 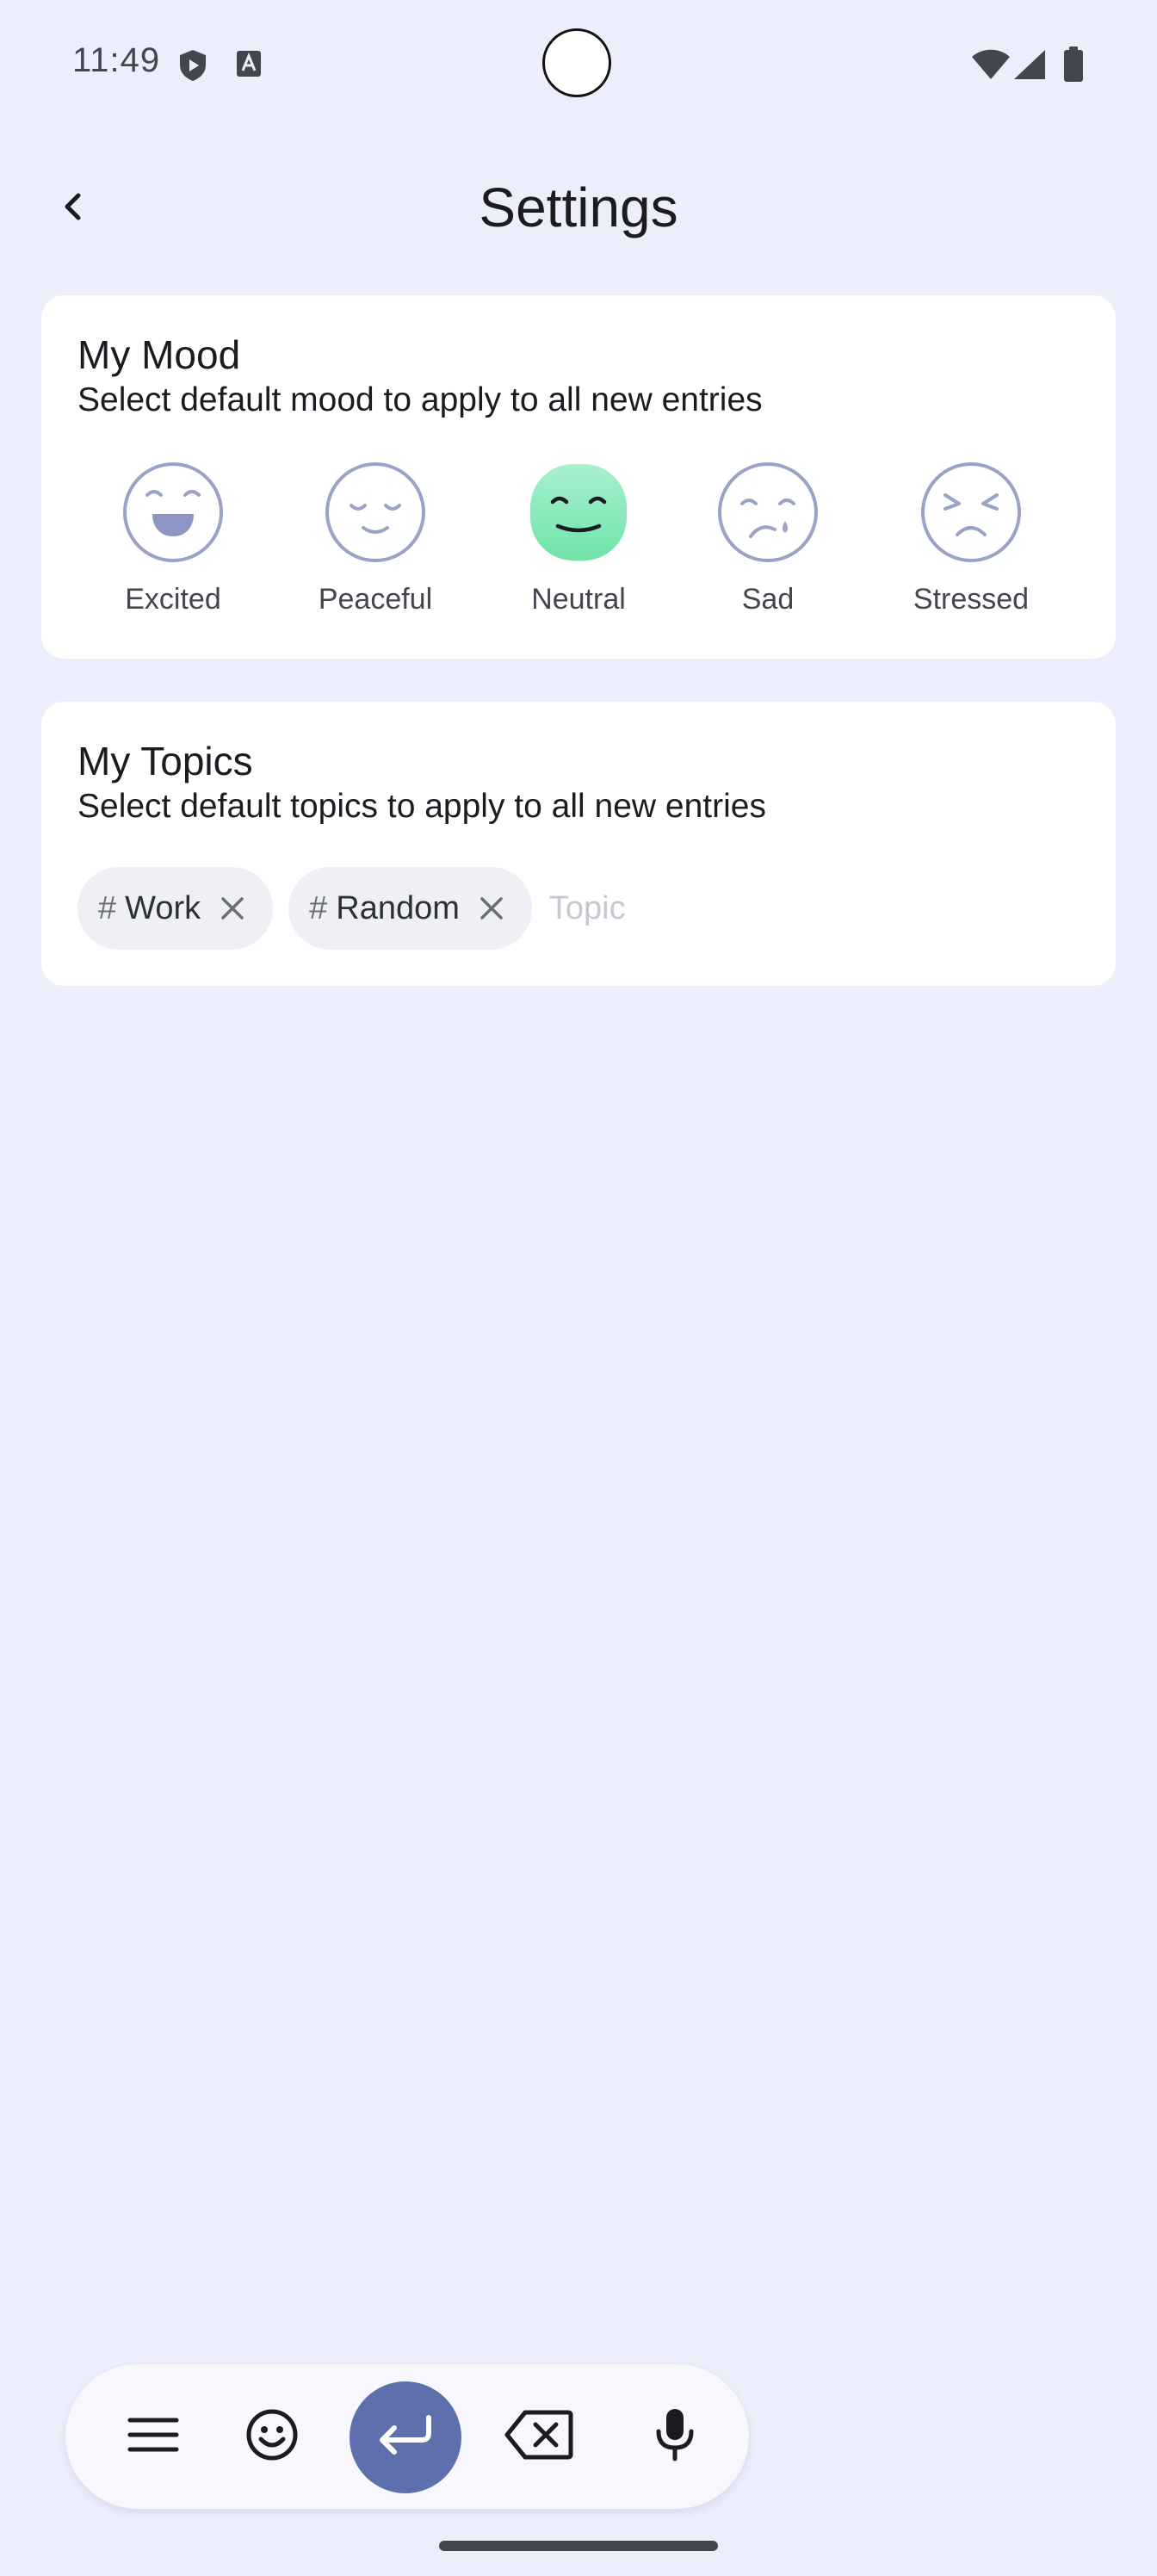 What do you see at coordinates (375, 513) in the screenshot?
I see `peaceful-face-icon` at bounding box center [375, 513].